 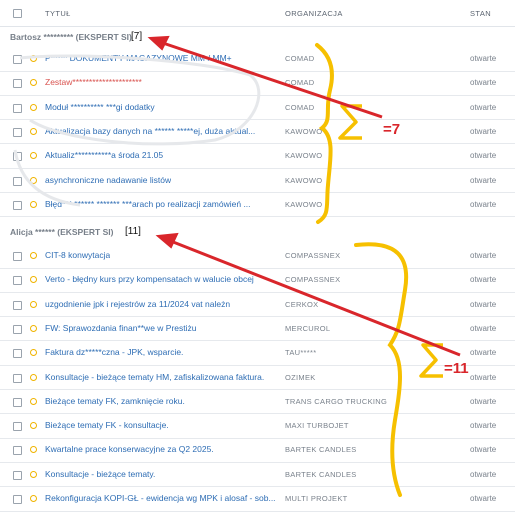 I want to click on organization-name: MAXI TURBOJET, so click(x=317, y=426).